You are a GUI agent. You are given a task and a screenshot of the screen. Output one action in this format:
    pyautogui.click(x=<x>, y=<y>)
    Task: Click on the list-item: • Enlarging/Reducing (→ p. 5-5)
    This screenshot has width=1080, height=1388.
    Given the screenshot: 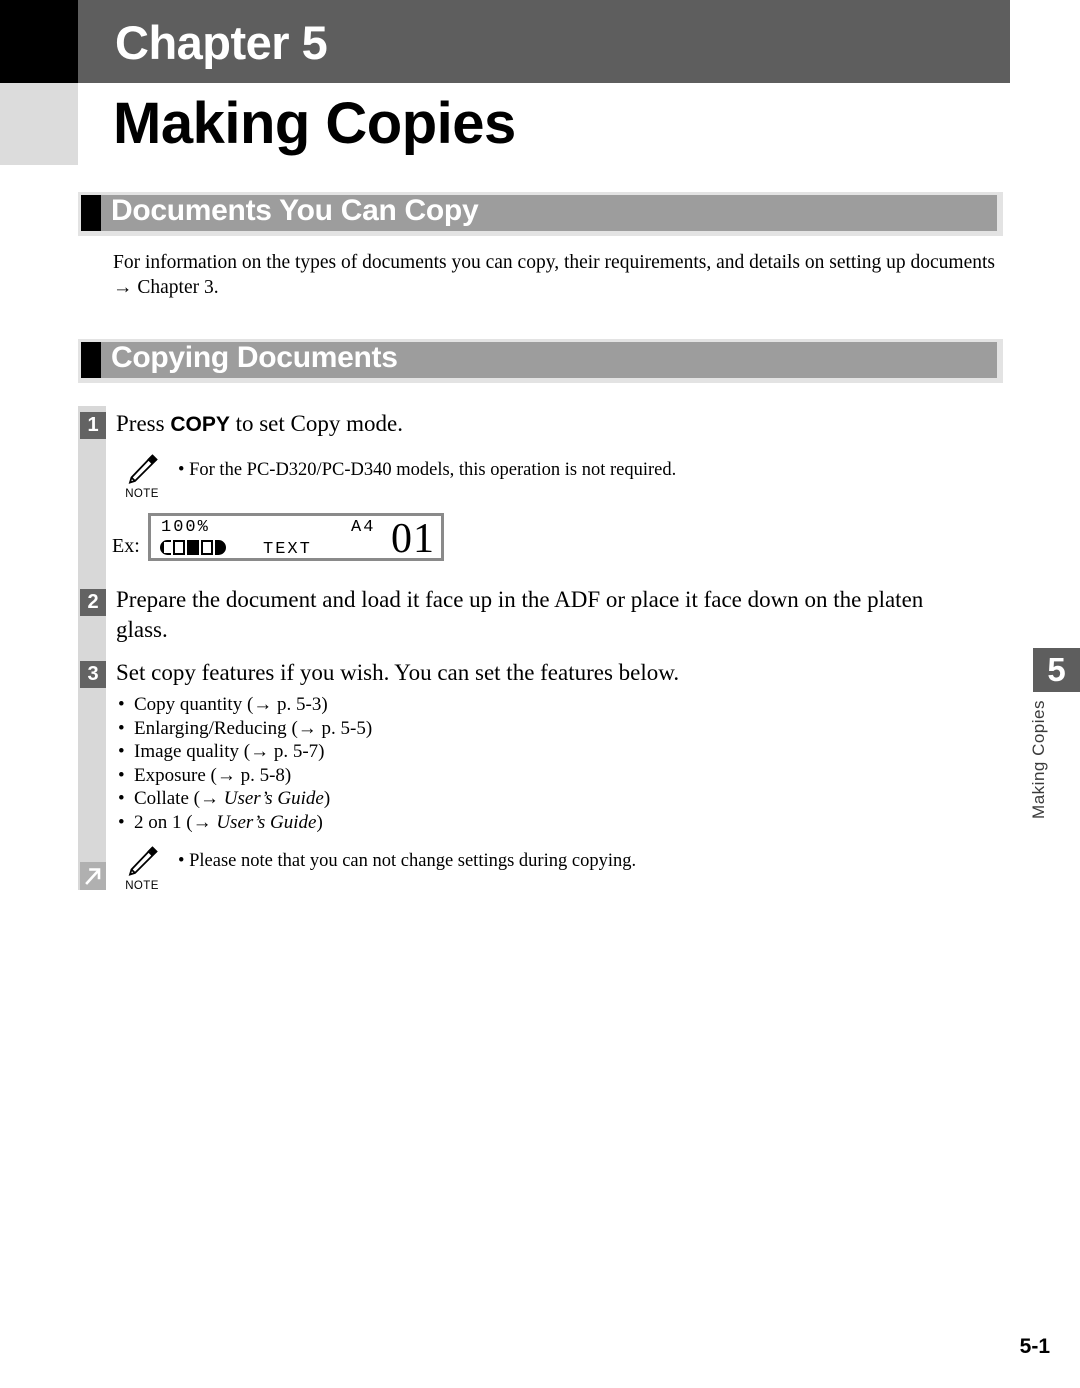 What is the action you would take?
    pyautogui.click(x=245, y=729)
    